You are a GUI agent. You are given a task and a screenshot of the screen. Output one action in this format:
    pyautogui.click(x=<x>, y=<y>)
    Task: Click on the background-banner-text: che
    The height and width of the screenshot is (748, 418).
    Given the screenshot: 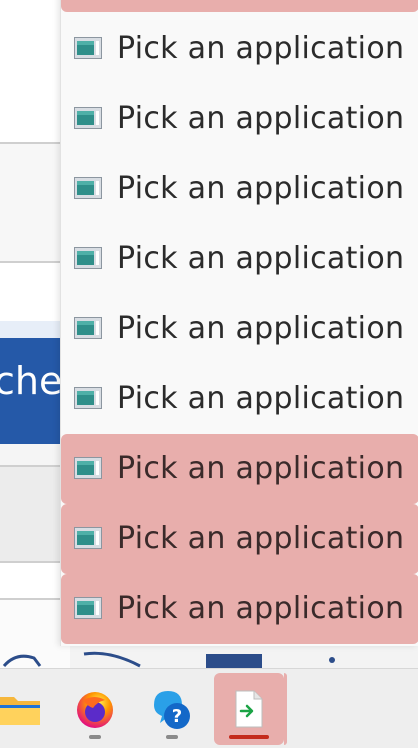 What is the action you would take?
    pyautogui.click(x=31, y=381)
    